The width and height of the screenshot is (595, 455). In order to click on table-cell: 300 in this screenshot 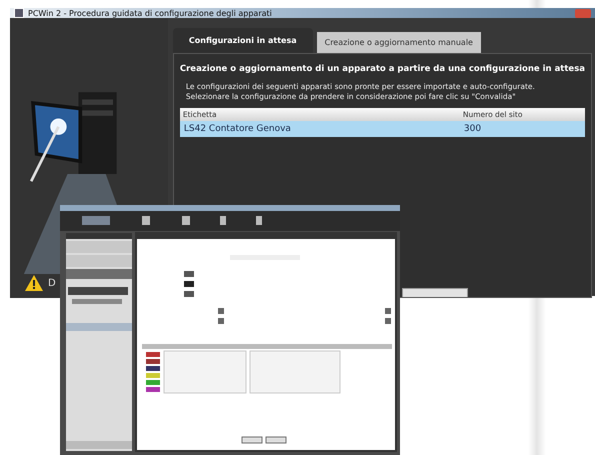, I will do `click(473, 129)`.